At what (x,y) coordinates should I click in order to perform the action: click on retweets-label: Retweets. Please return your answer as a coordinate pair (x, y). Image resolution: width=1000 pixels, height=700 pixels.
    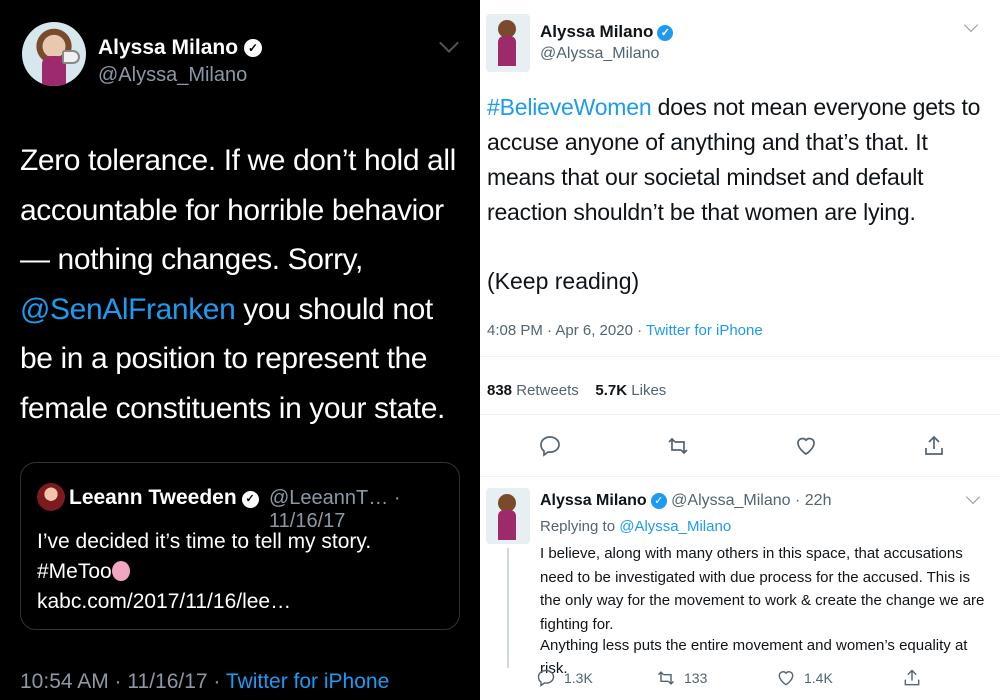
    Looking at the image, I should click on (547, 390).